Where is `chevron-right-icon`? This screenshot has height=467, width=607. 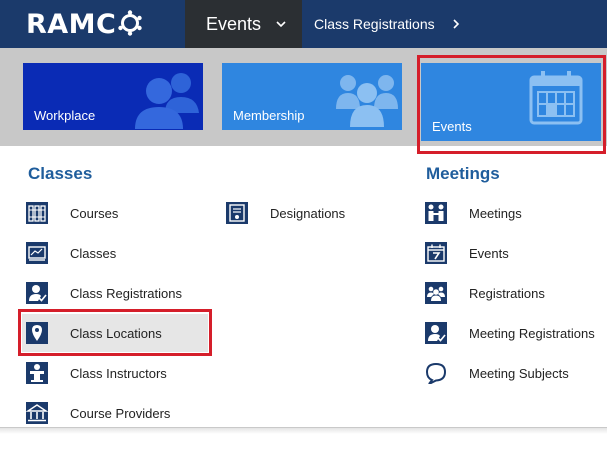 chevron-right-icon is located at coordinates (456, 24).